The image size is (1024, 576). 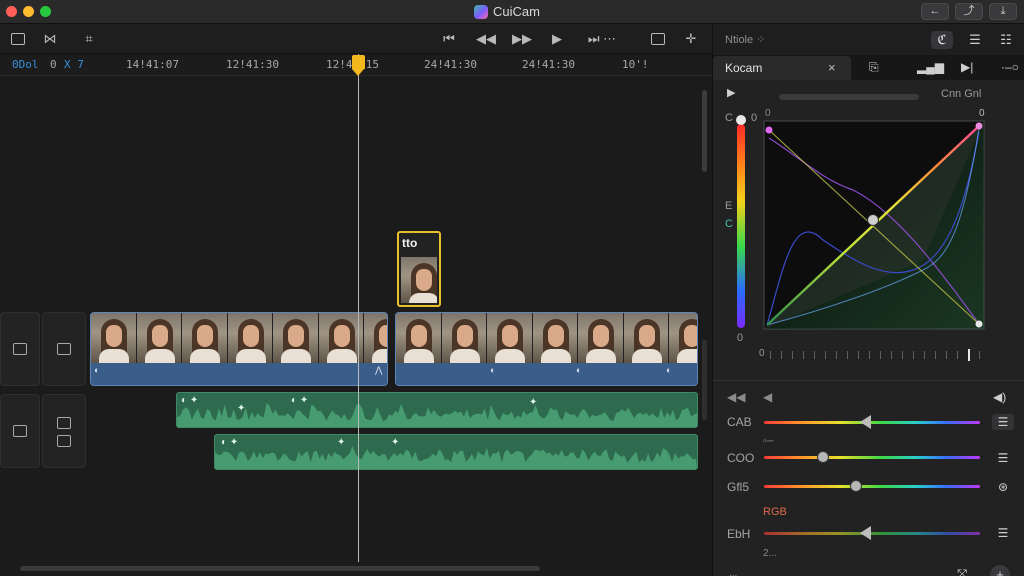 I want to click on rewind-small-icon: ◀◀, so click(x=736, y=397).